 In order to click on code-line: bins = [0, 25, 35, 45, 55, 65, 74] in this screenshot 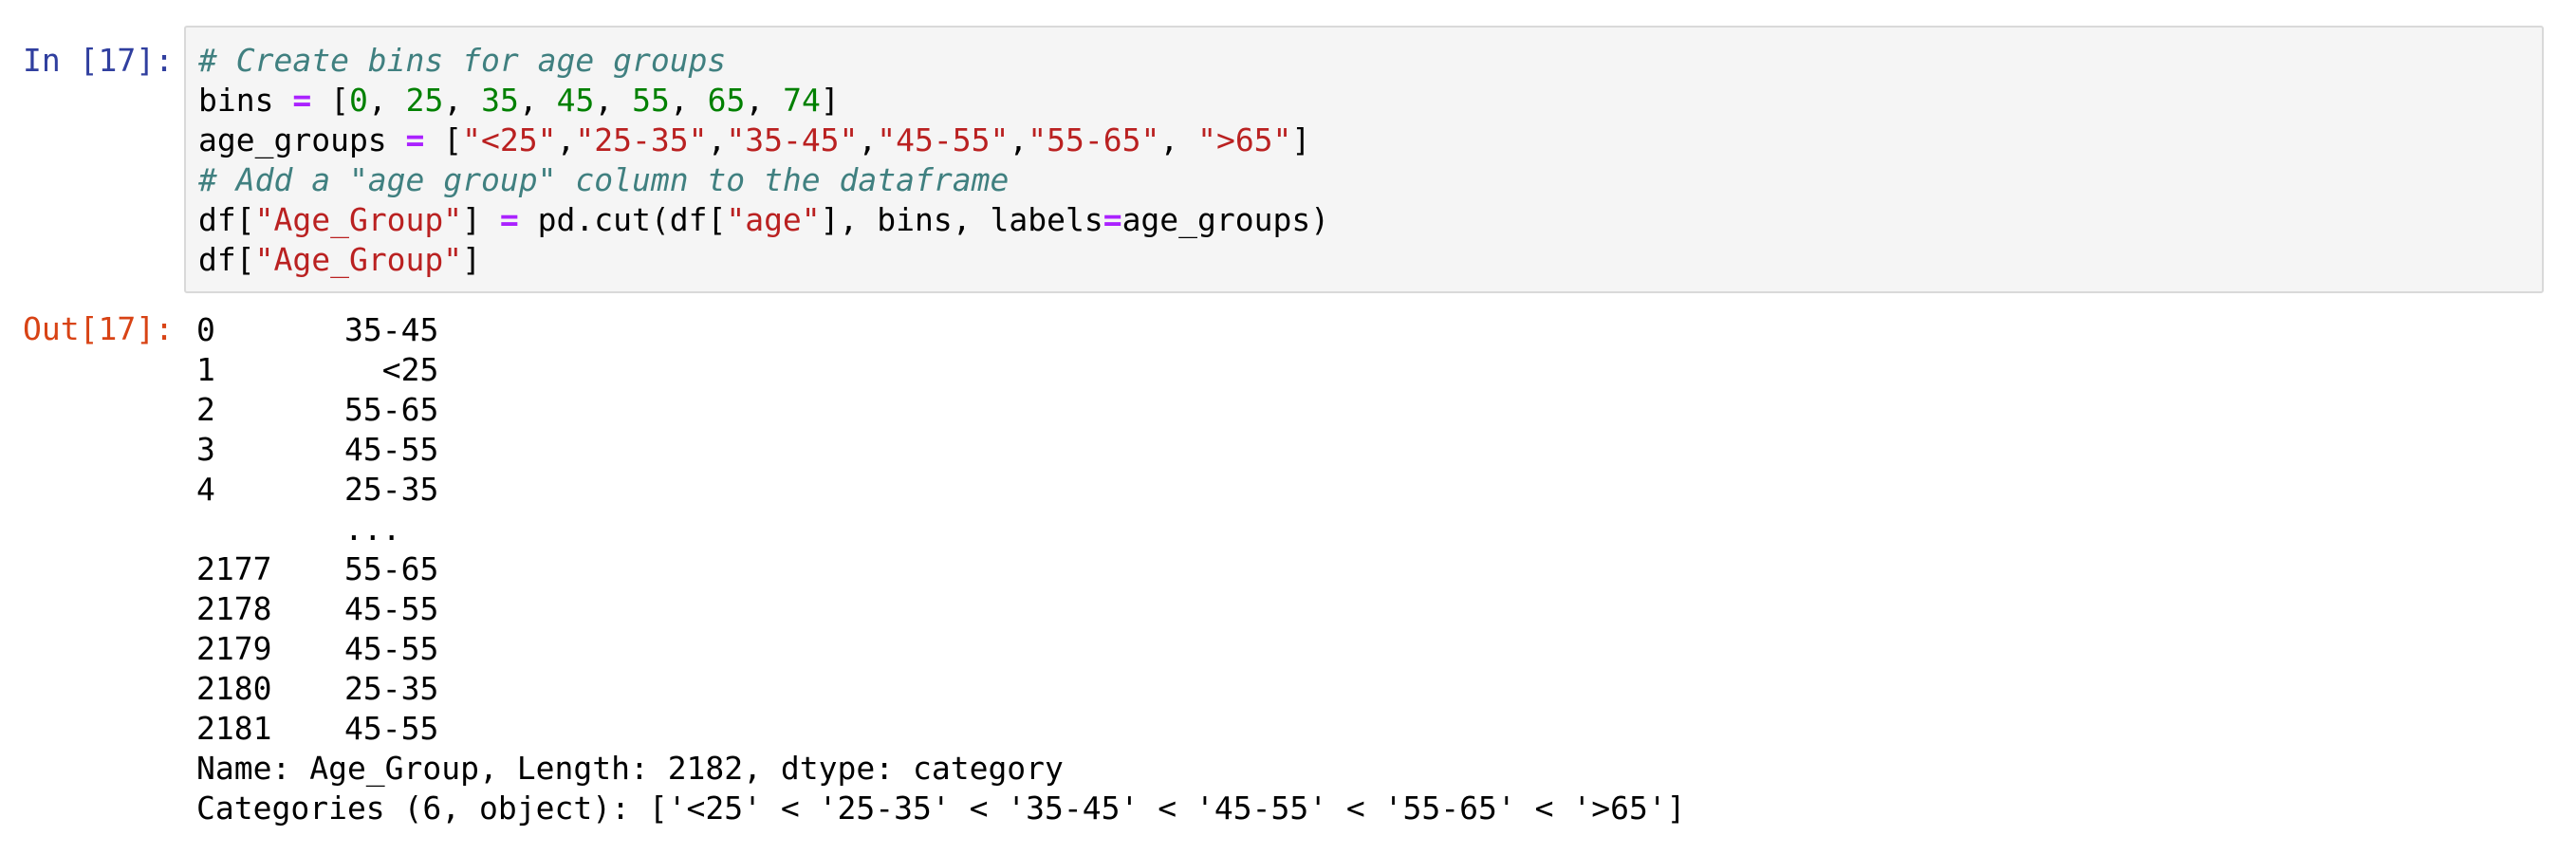, I will do `click(763, 101)`.